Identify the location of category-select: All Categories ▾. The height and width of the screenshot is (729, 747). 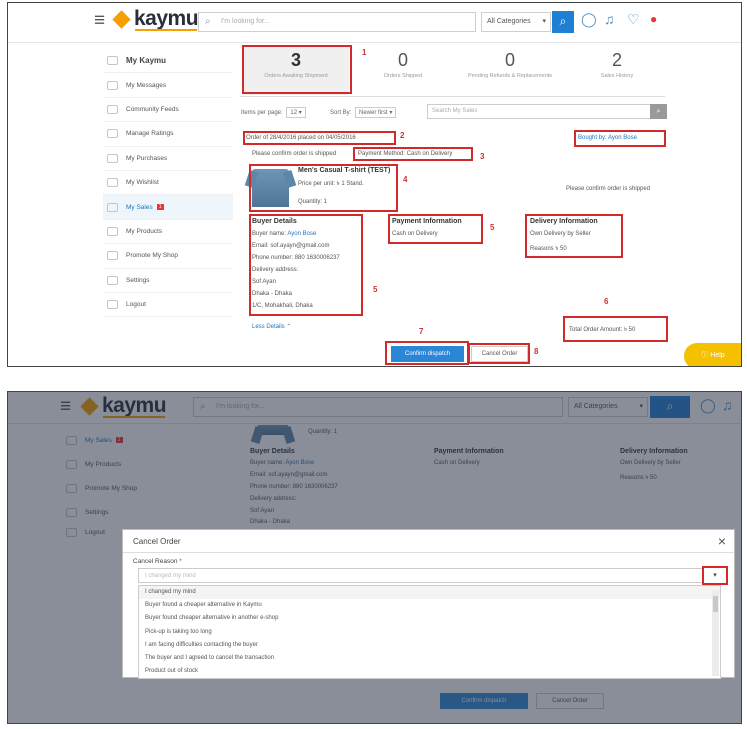
(516, 22).